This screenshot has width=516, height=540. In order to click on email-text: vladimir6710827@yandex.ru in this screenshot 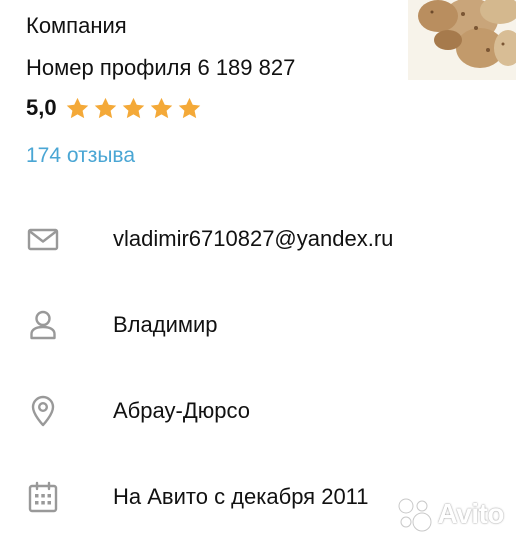, I will do `click(253, 238)`.